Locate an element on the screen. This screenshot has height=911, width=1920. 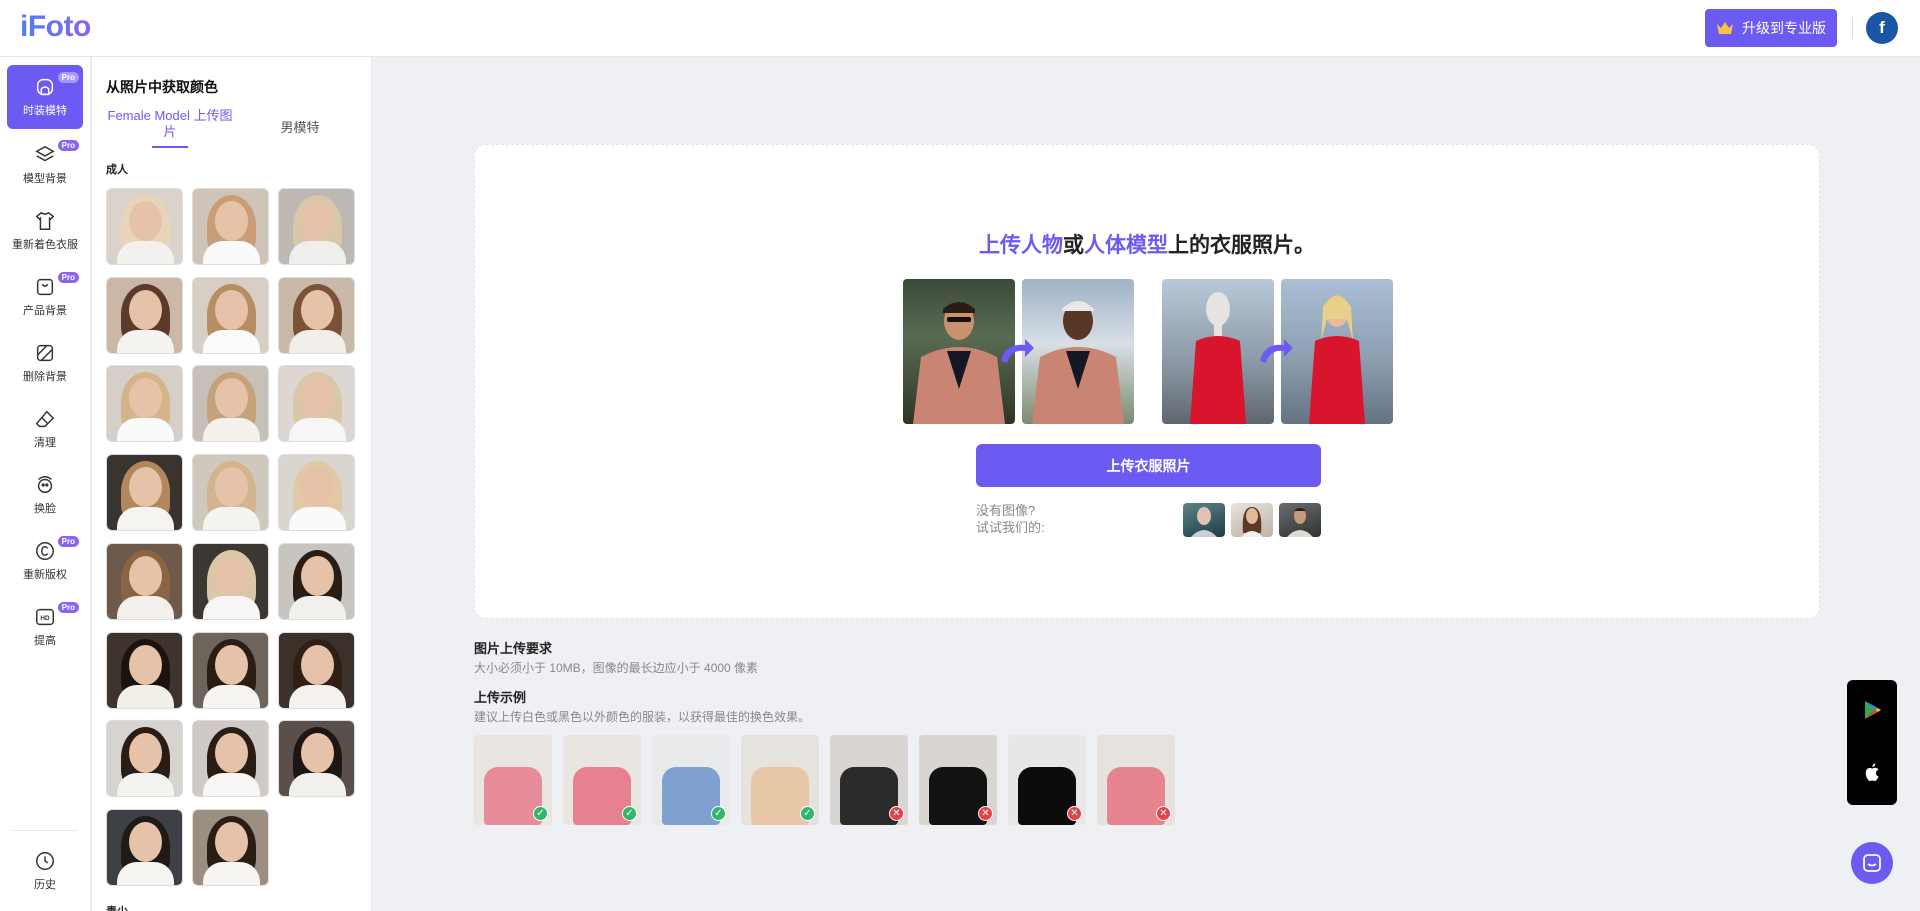
rail-item-remove-background: 删除背景 is located at coordinates (45, 363).